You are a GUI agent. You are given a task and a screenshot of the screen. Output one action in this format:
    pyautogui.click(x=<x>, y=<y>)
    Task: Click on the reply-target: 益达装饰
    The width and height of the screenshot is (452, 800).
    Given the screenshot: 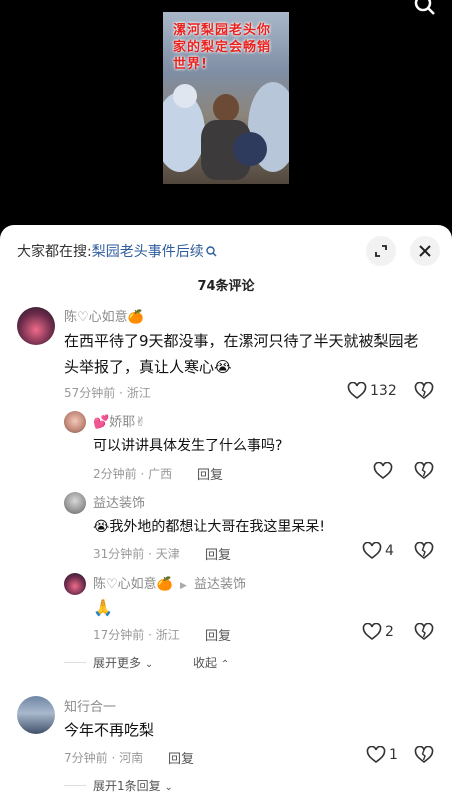 What is the action you would take?
    pyautogui.click(x=220, y=584)
    